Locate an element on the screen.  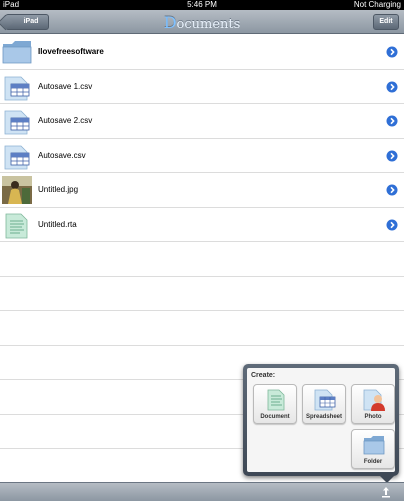
create-document-button: Document is located at coordinates (275, 404).